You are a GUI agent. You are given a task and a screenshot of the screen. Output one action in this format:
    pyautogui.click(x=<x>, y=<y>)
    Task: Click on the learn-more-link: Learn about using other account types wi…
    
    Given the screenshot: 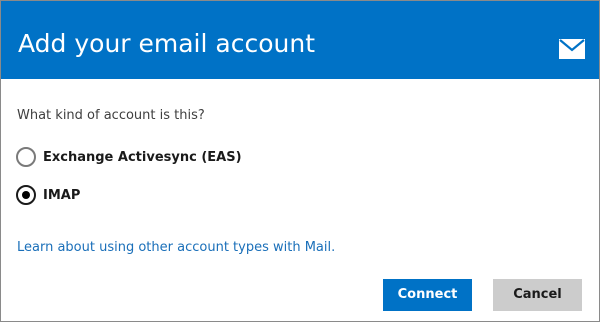 What is the action you would take?
    pyautogui.click(x=176, y=247)
    